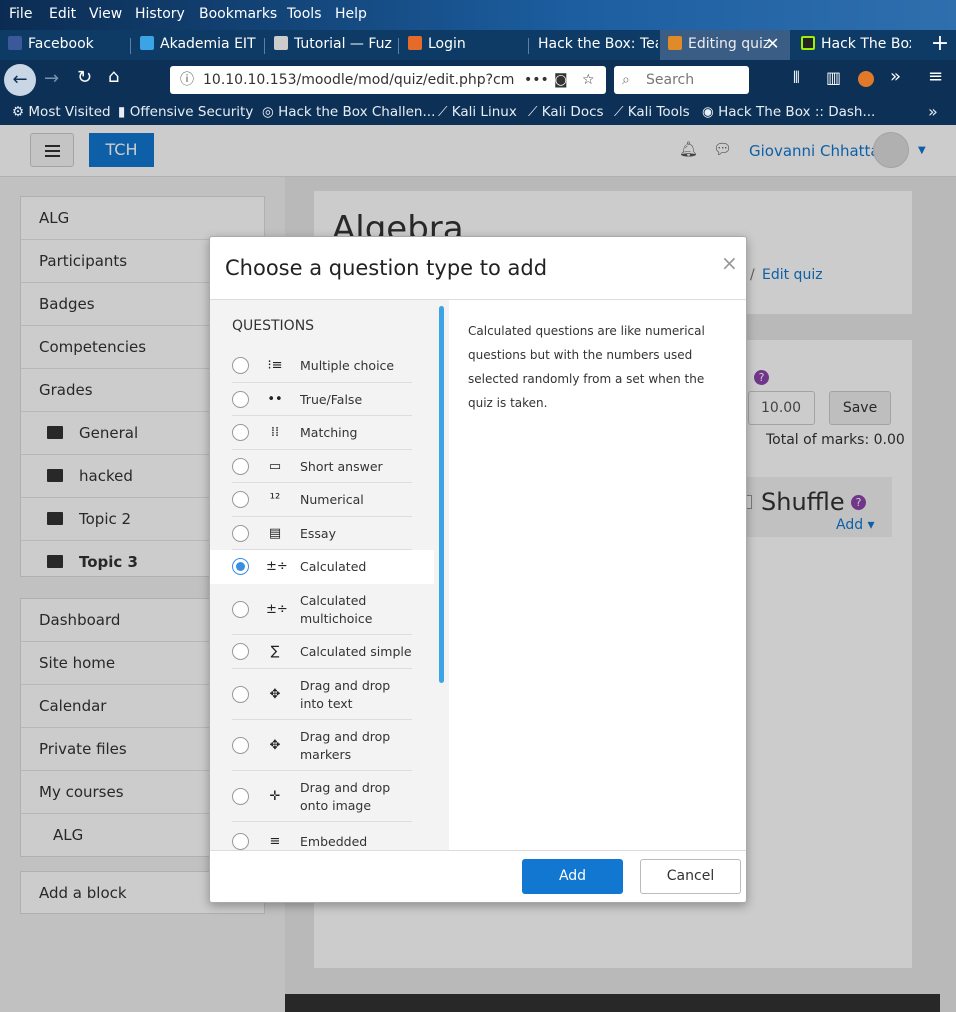 This screenshot has height=1012, width=956. I want to click on search-icon: ⌕, so click(626, 80).